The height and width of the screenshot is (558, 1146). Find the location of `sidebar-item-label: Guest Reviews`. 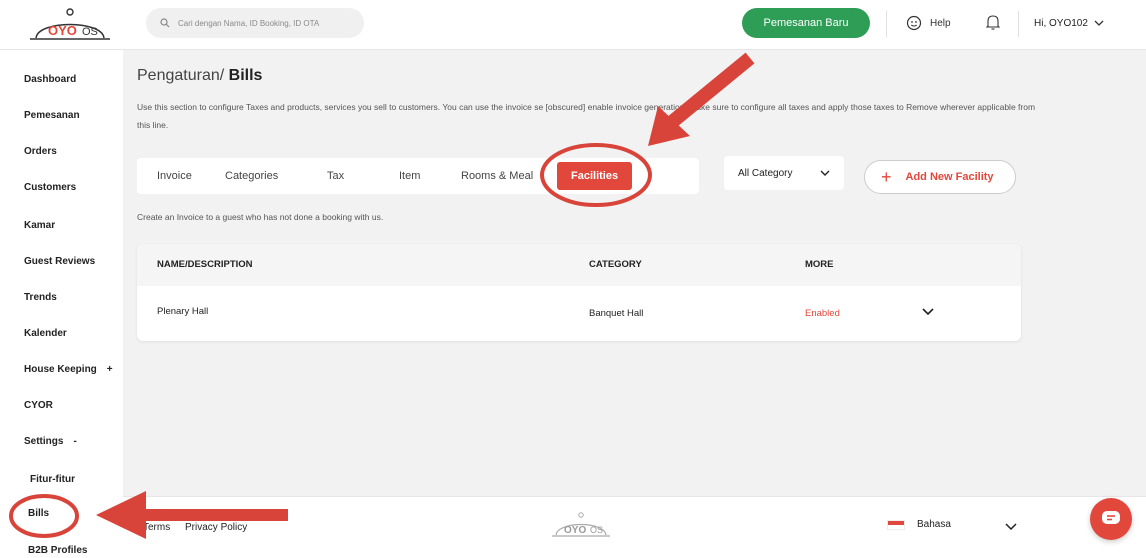

sidebar-item-label: Guest Reviews is located at coordinates (60, 261).